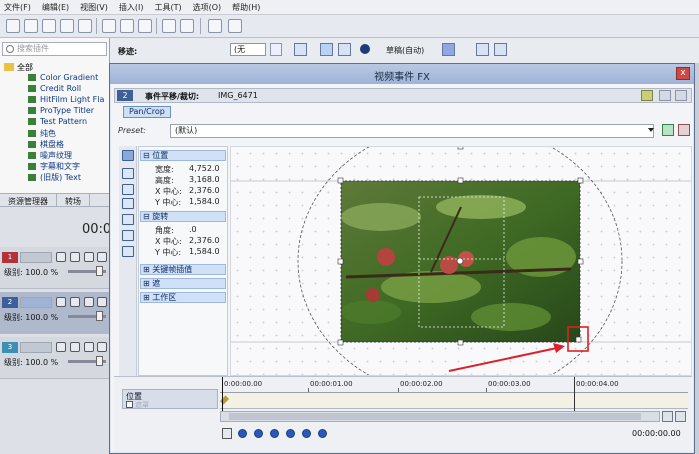 This screenshot has width=699, height=454. I want to click on tab-explorer: 资源管理器, so click(28, 200).